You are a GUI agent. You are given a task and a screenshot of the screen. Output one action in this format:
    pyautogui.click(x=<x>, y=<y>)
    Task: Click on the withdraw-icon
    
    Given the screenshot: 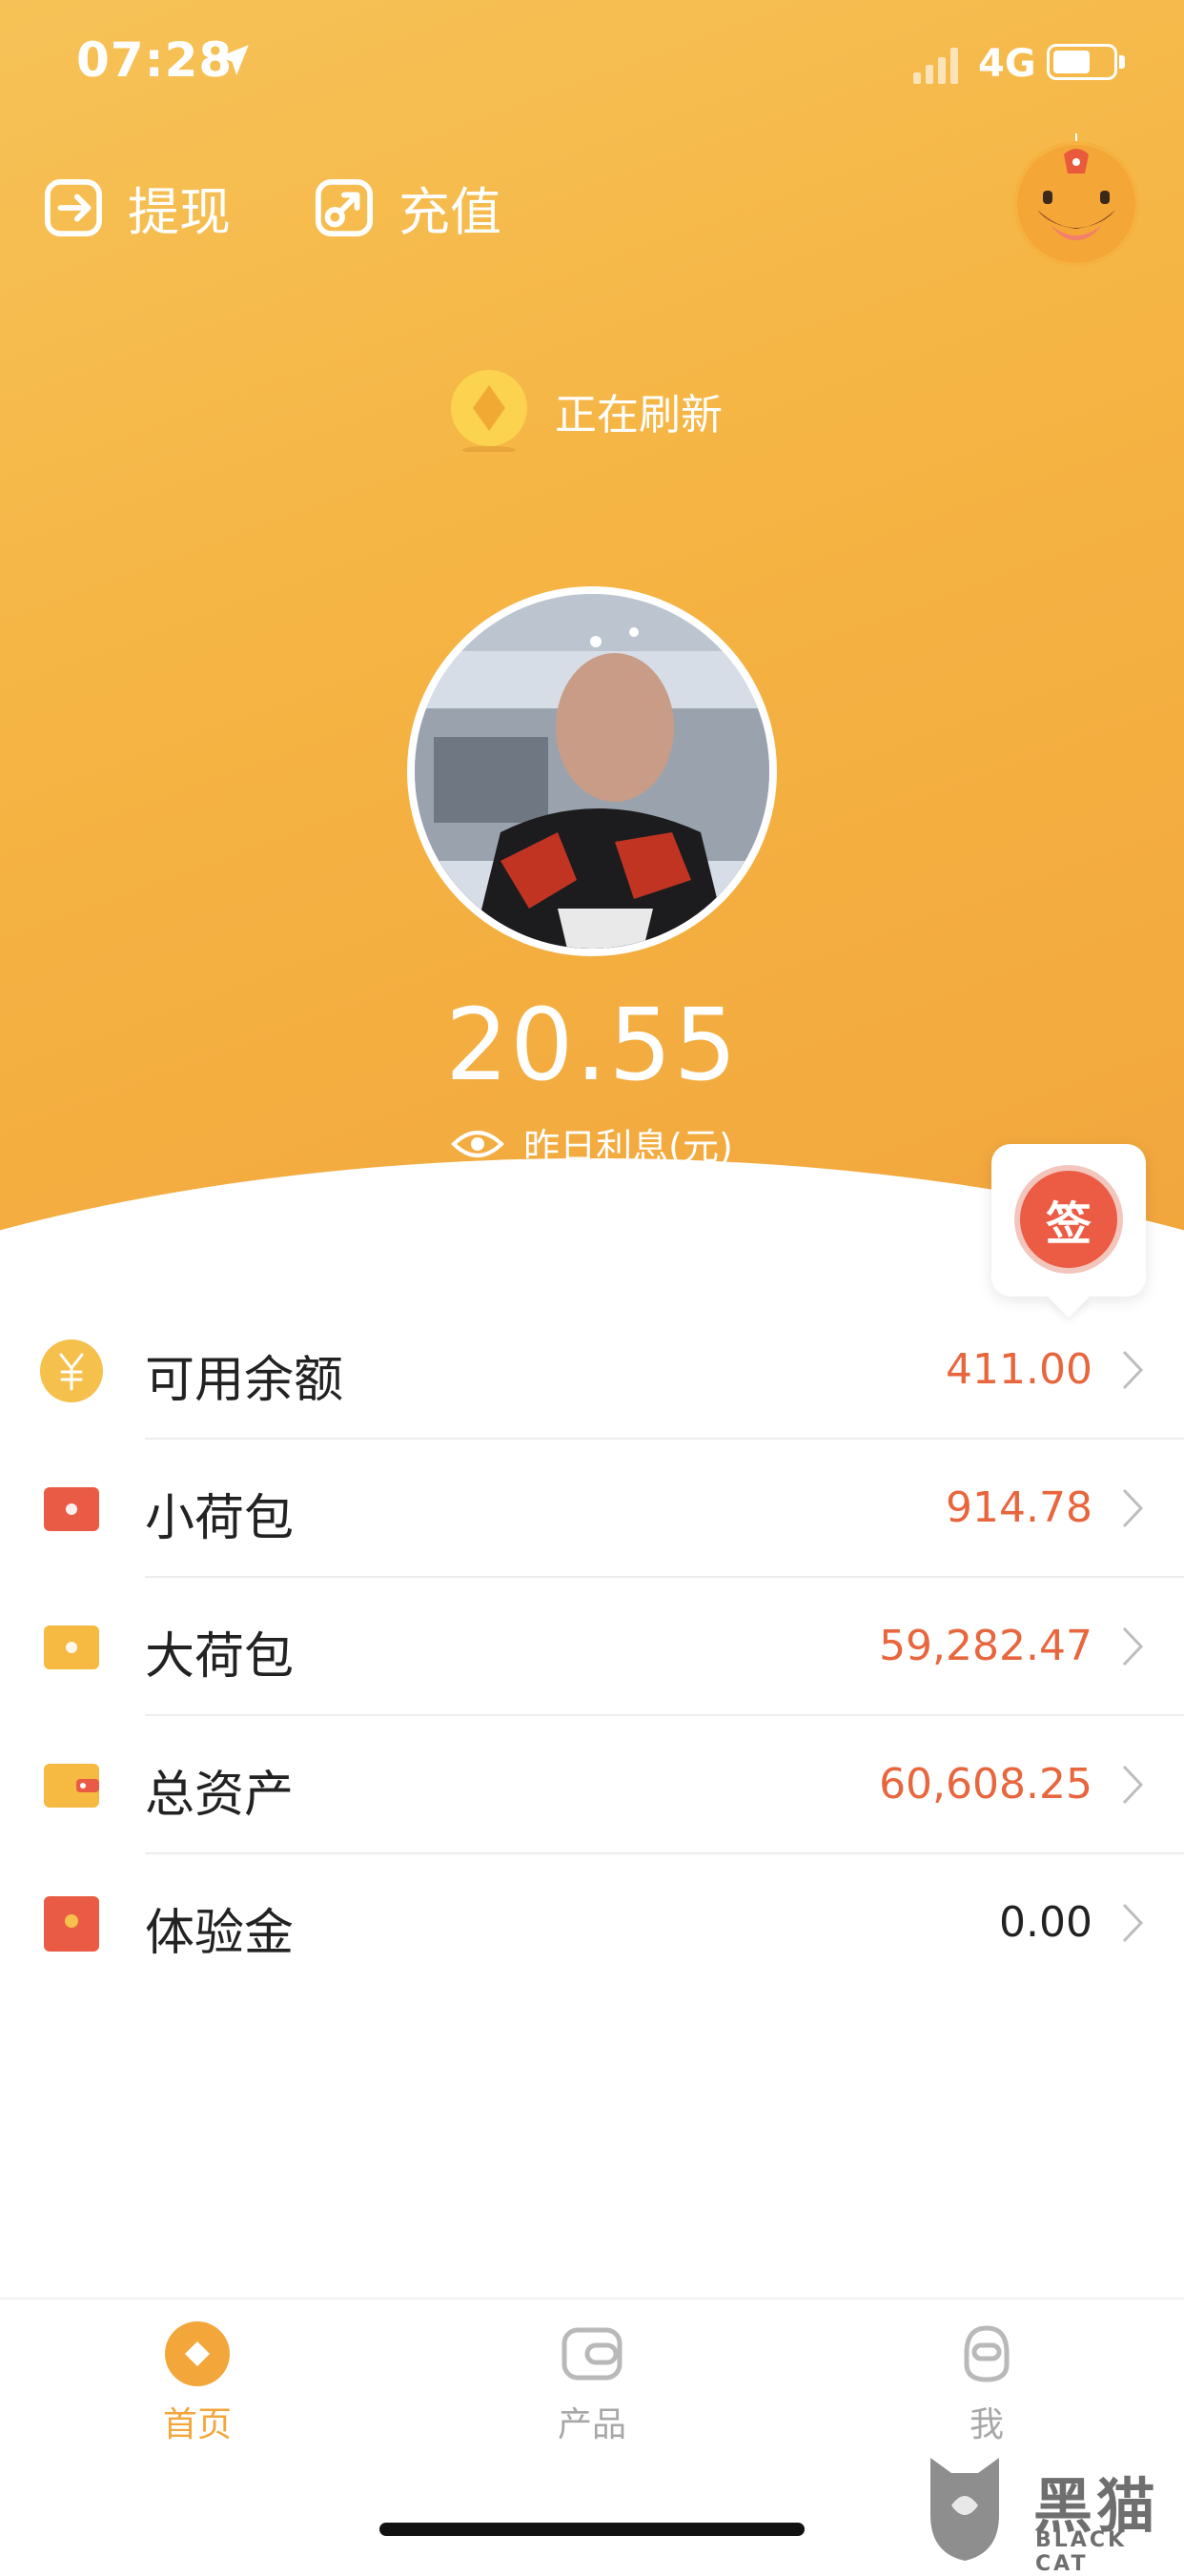 What is the action you would take?
    pyautogui.click(x=73, y=207)
    